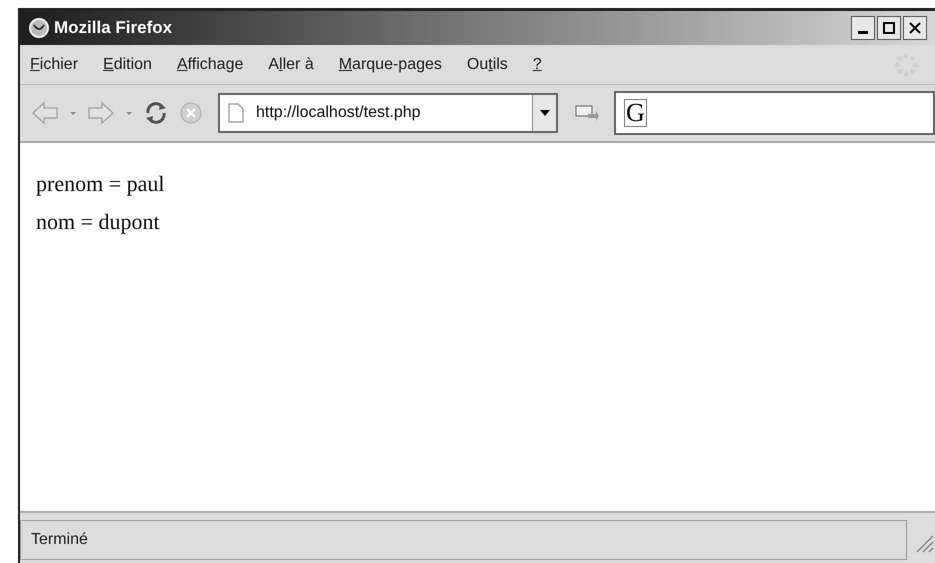 Image resolution: width=935 pixels, height=563 pixels. I want to click on maximize-icon, so click(889, 28).